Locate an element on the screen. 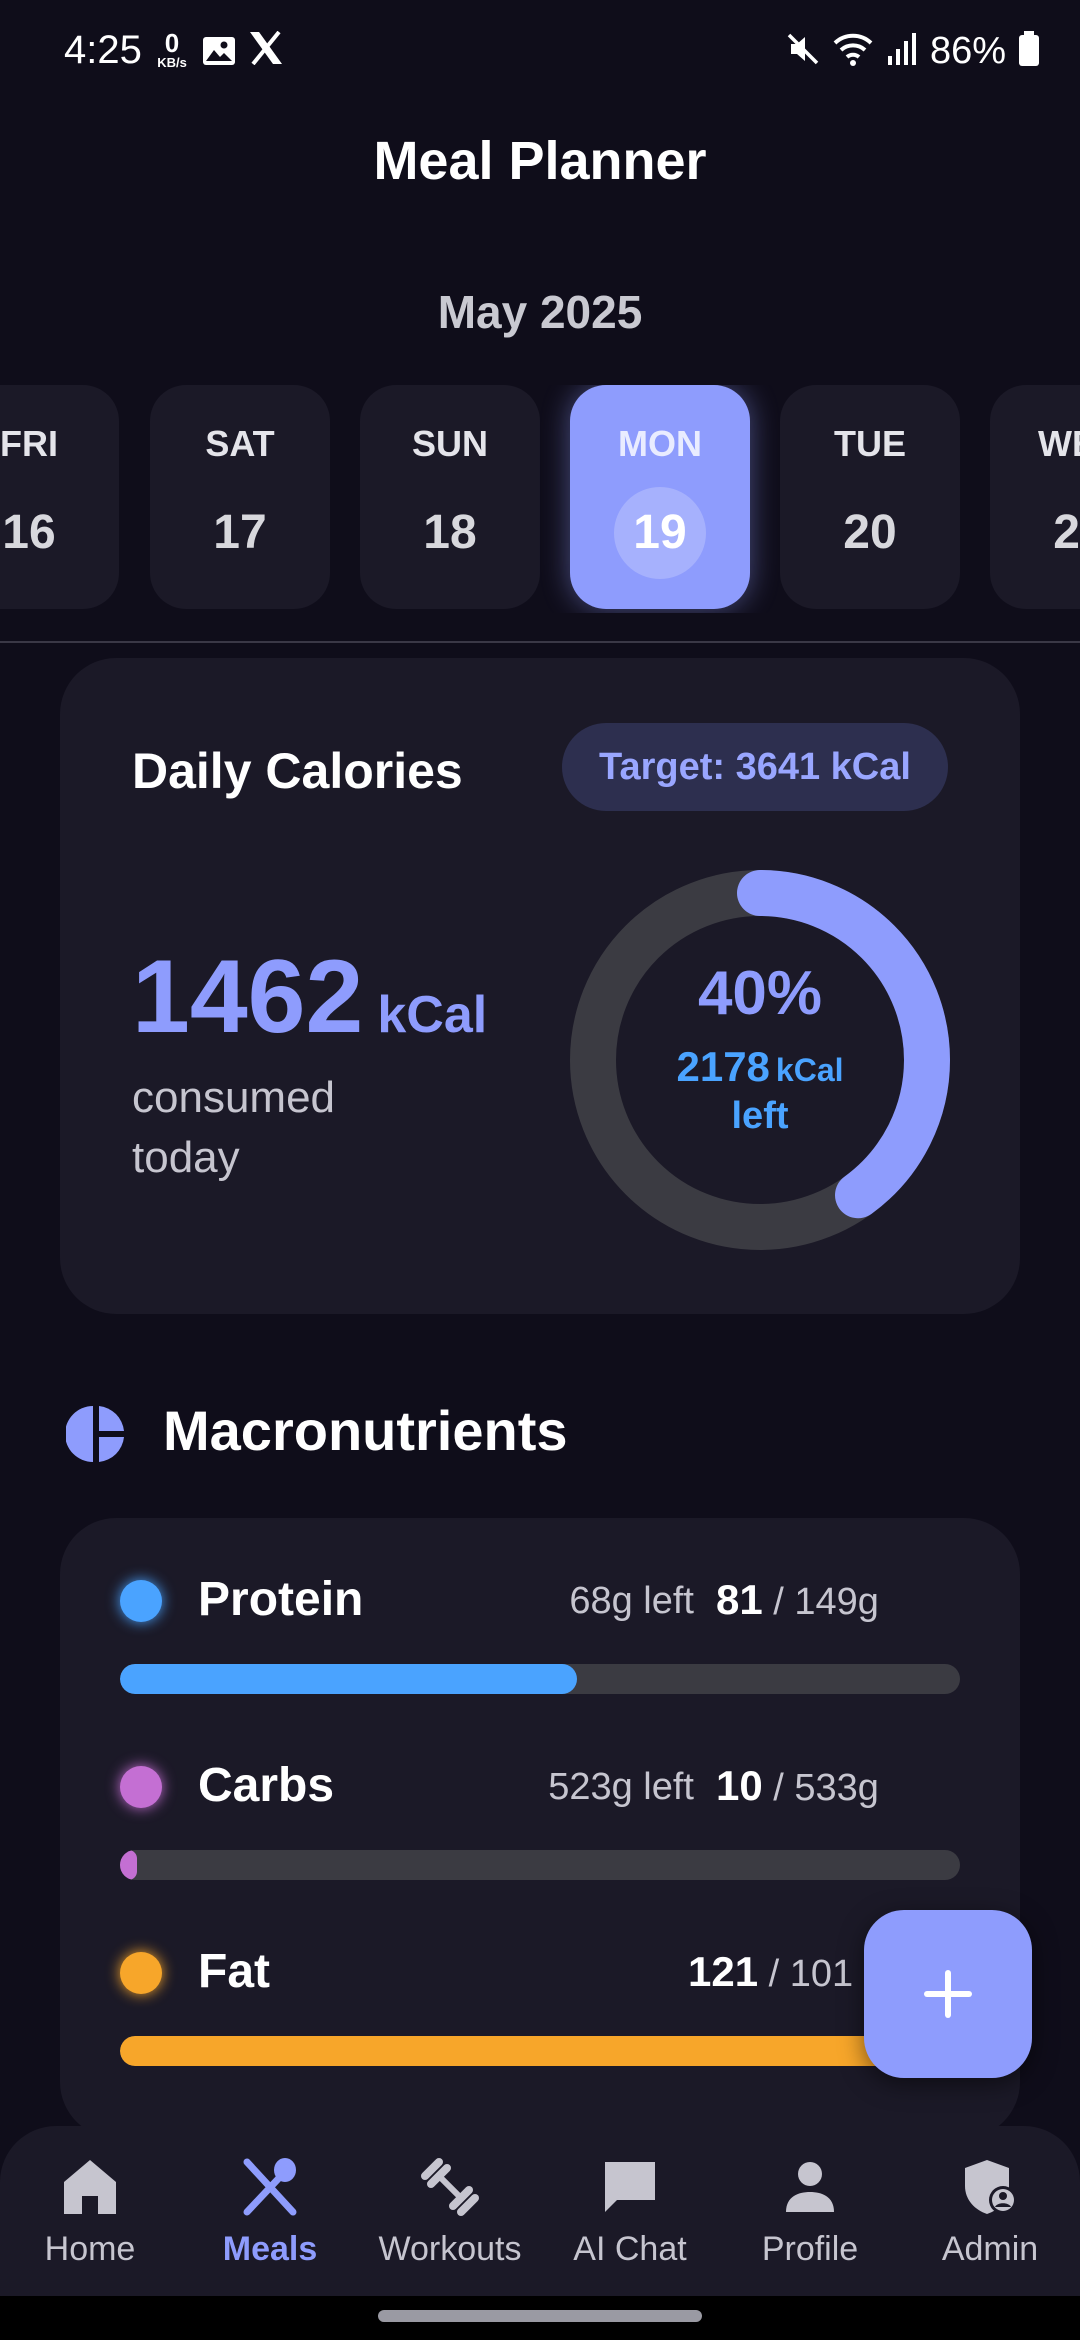 This screenshot has width=1080, height=2340. nav-meals: Meals is located at coordinates (270, 2212).